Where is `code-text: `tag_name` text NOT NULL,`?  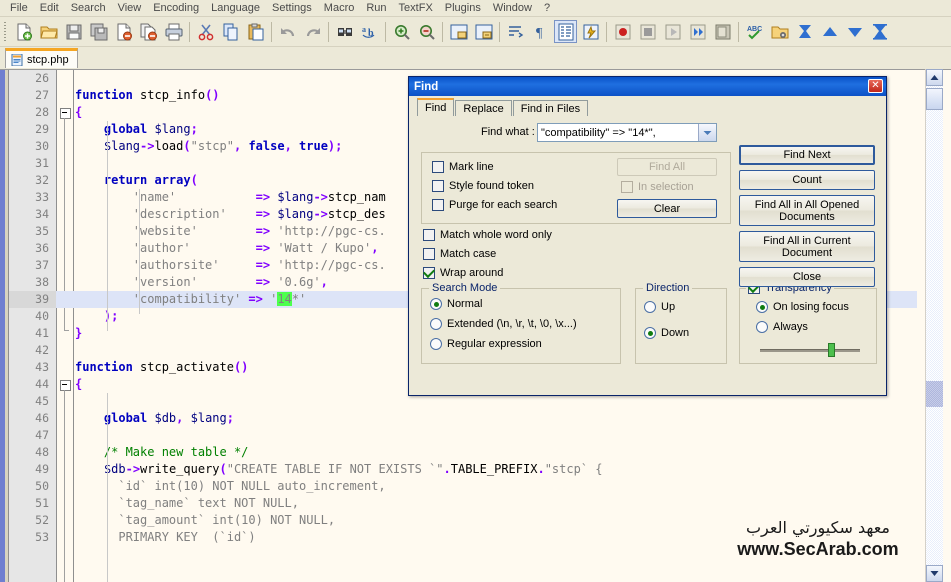 code-text: `tag_name` text NOT NULL, is located at coordinates (187, 503).